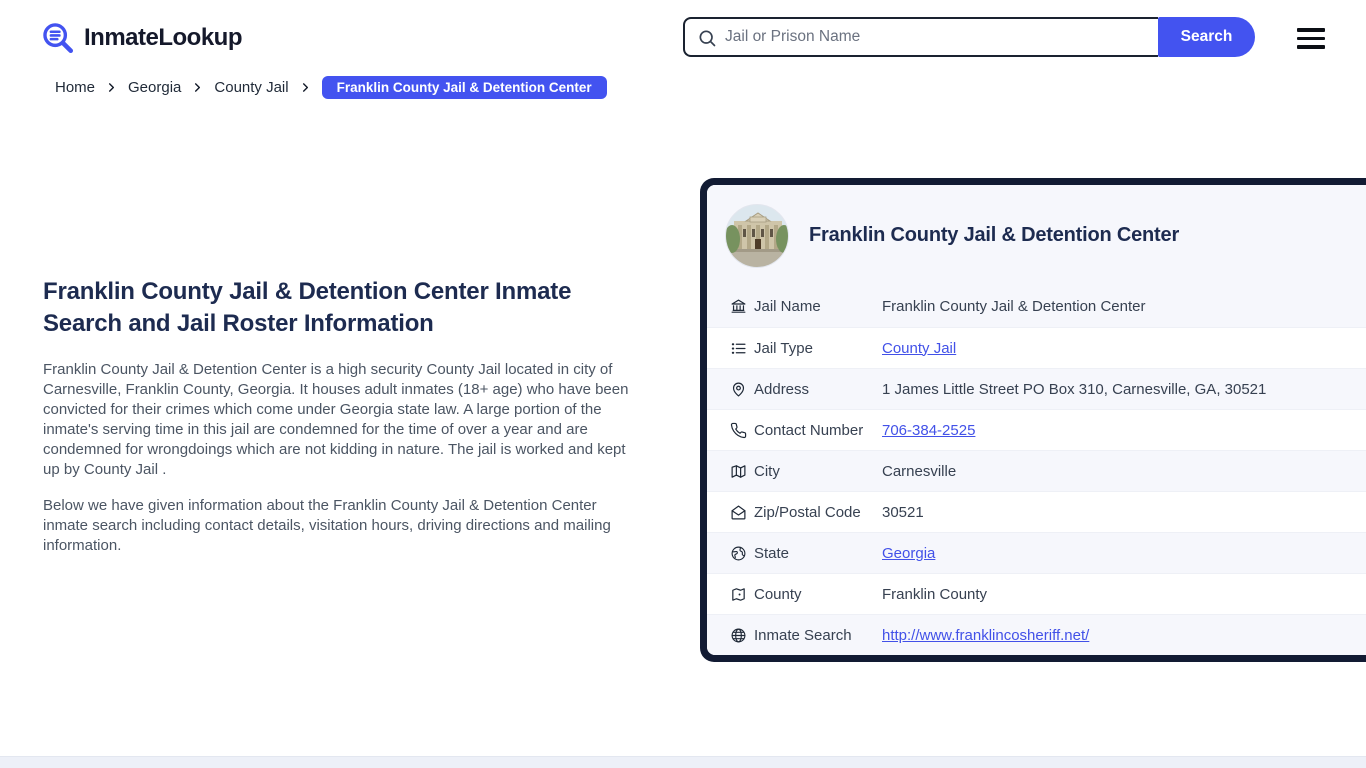 This screenshot has height=768, width=1366. I want to click on breadcrumb-home: Home, so click(75, 87).